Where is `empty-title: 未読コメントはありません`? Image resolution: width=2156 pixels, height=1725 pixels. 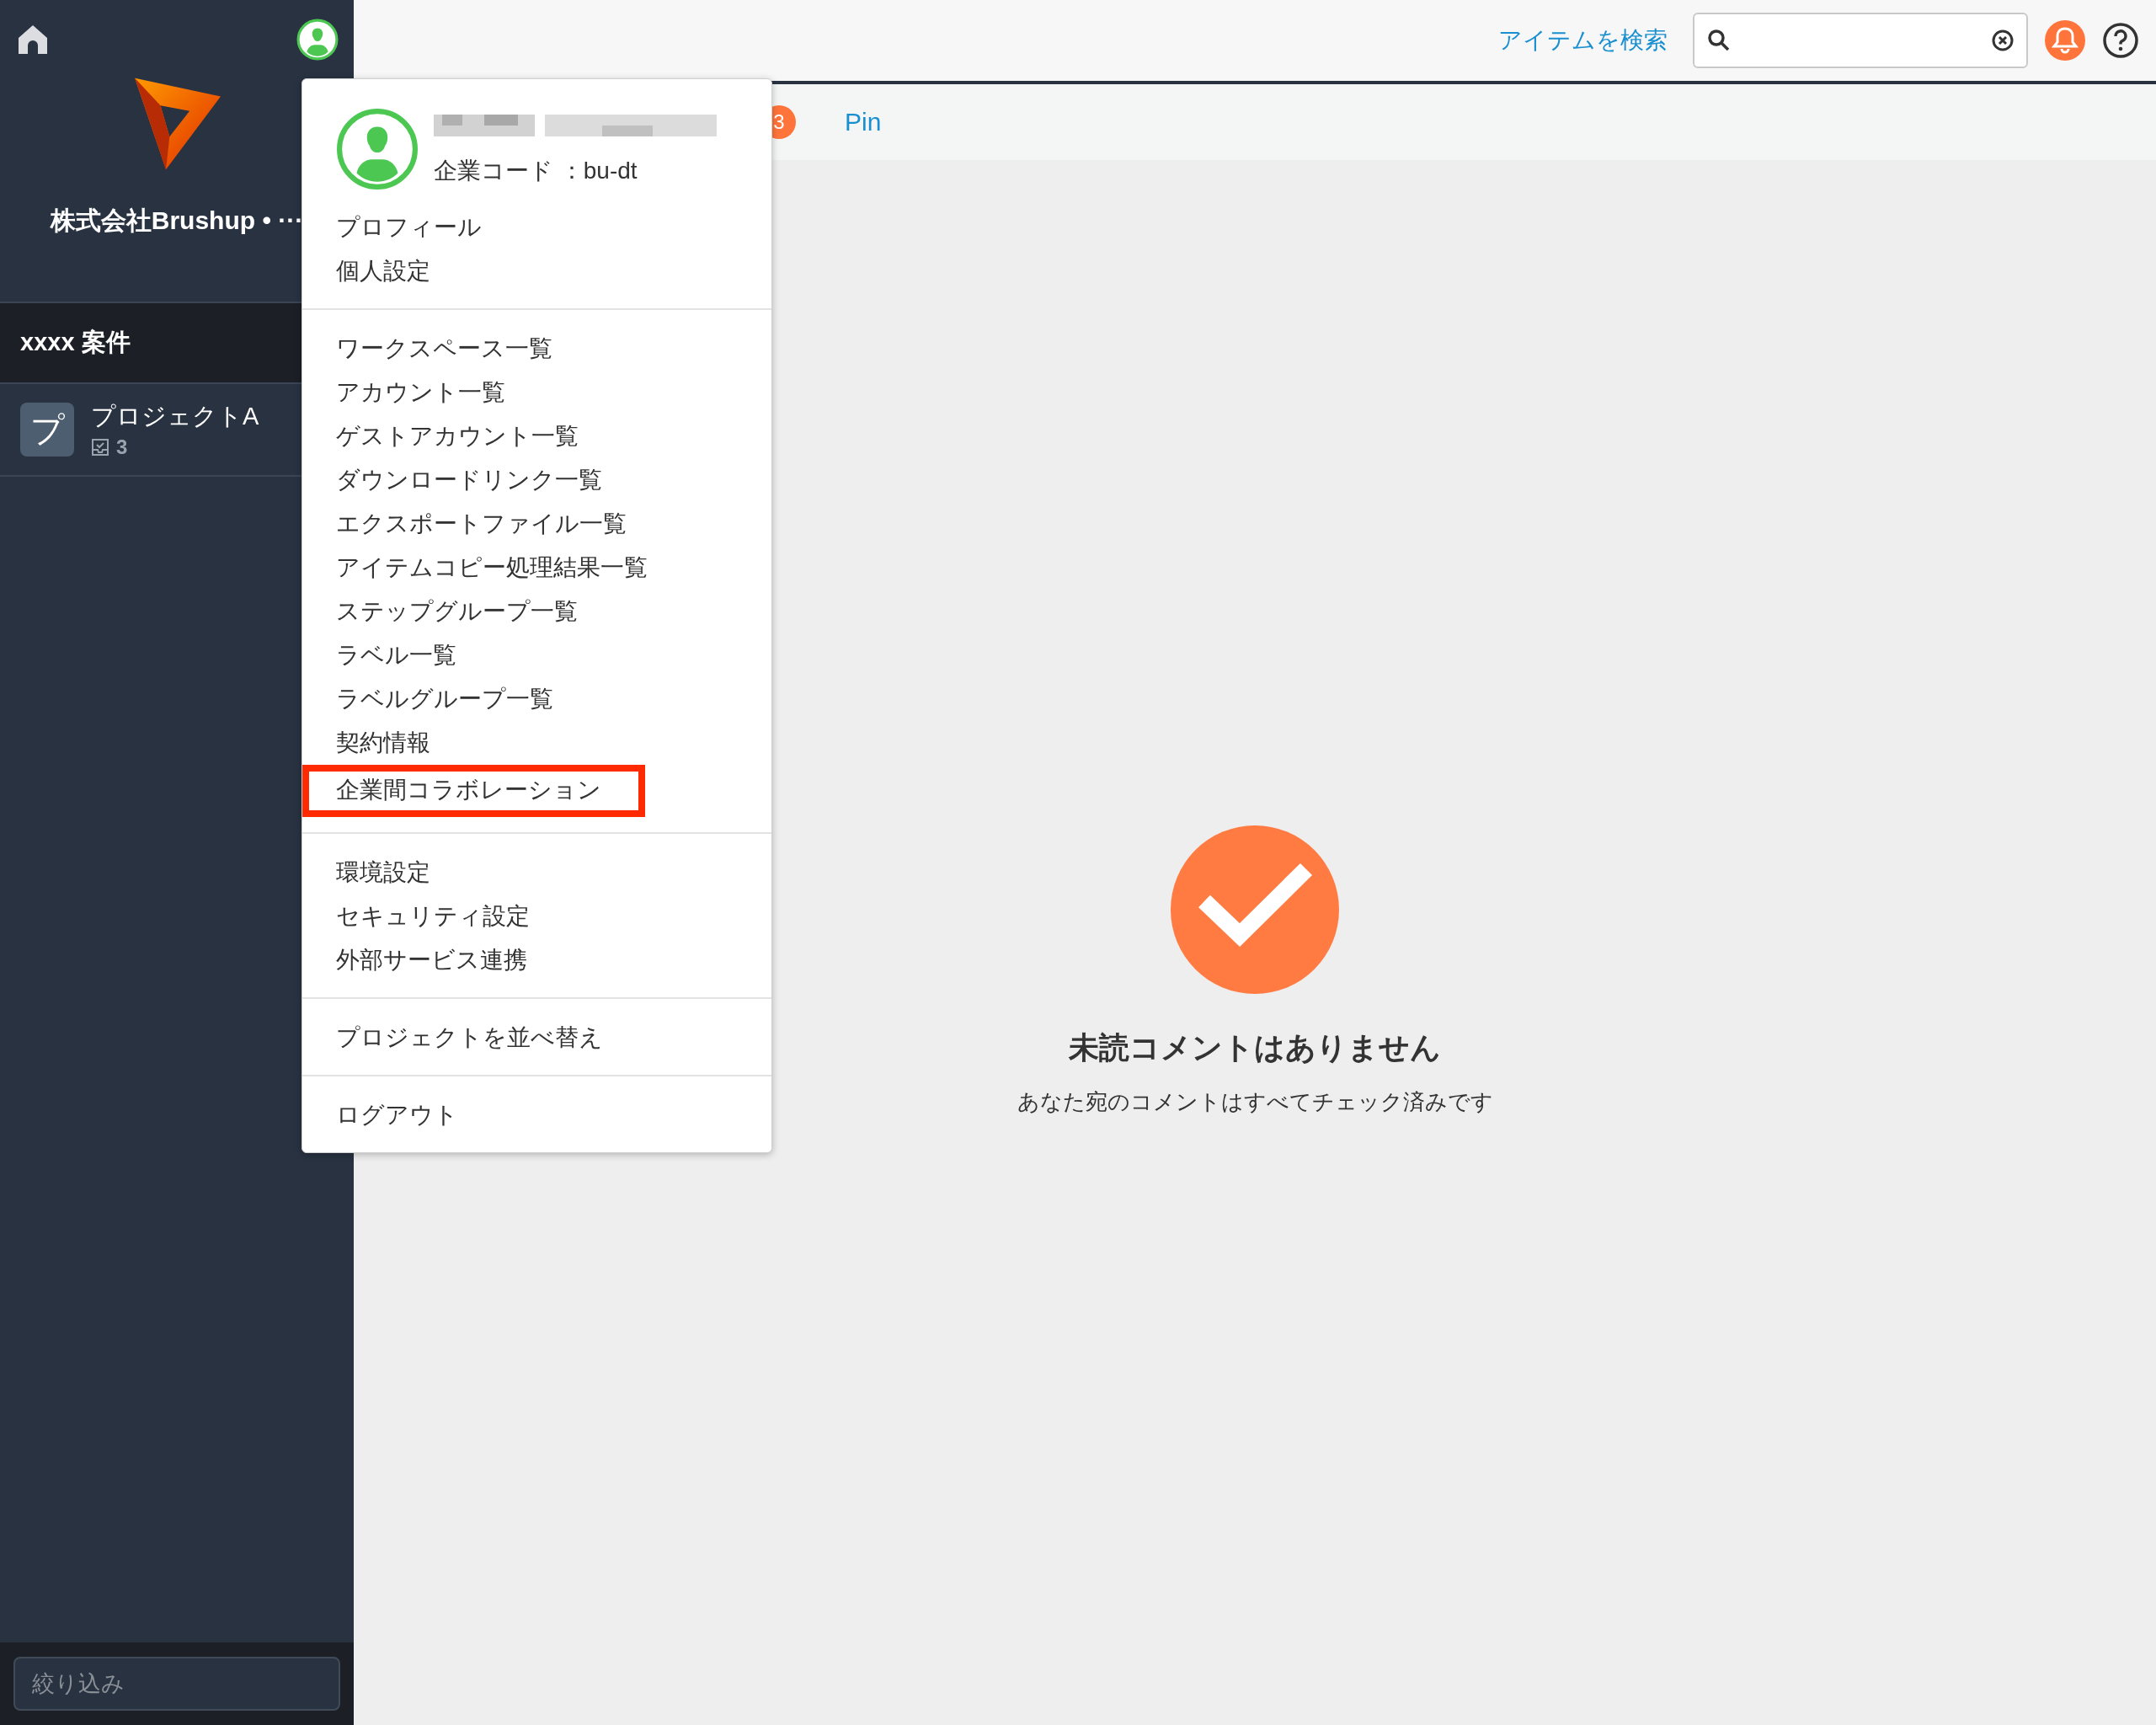
empty-title: 未読コメントはありません is located at coordinates (1255, 1047).